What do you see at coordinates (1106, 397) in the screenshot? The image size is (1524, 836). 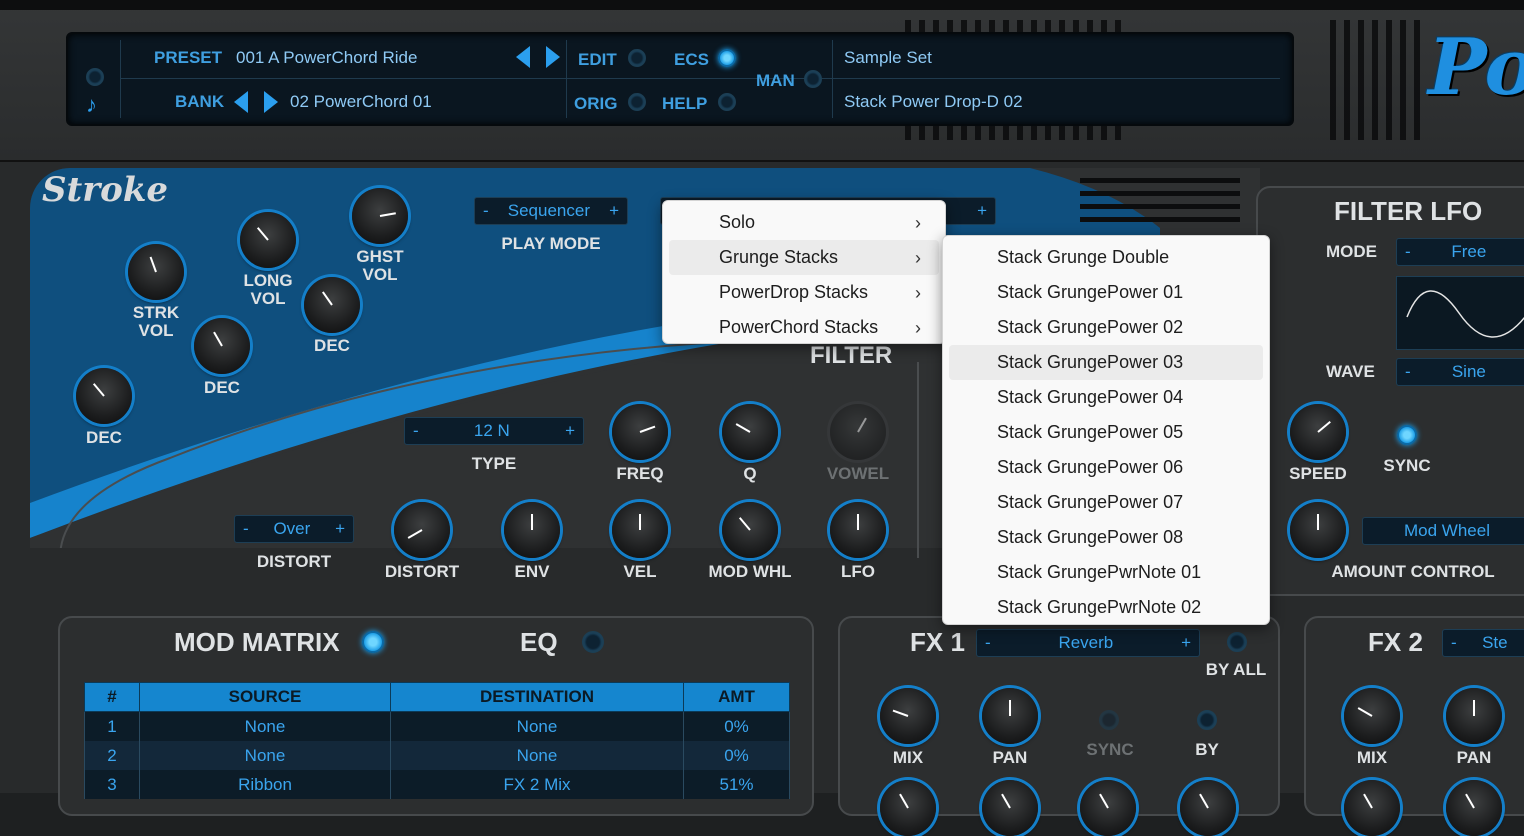 I see `submenu-item: Stack GrungePower 04` at bounding box center [1106, 397].